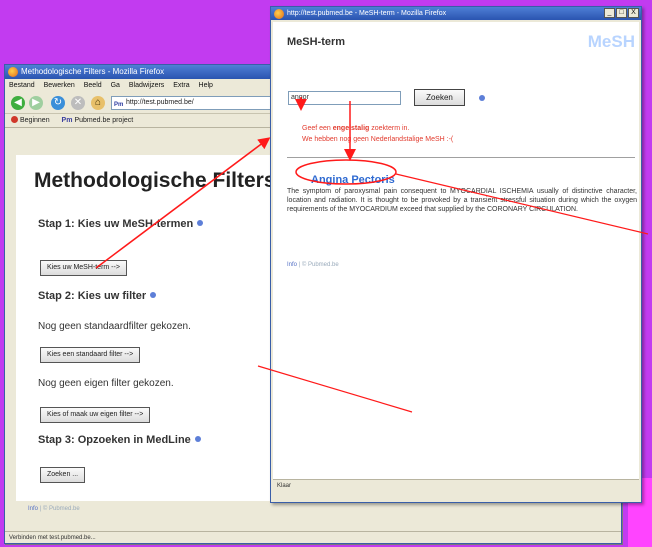 Image resolution: width=652 pixels, height=547 pixels. I want to click on step3-heading: Stap 3: Opzoeken in MedLine, so click(119, 440).